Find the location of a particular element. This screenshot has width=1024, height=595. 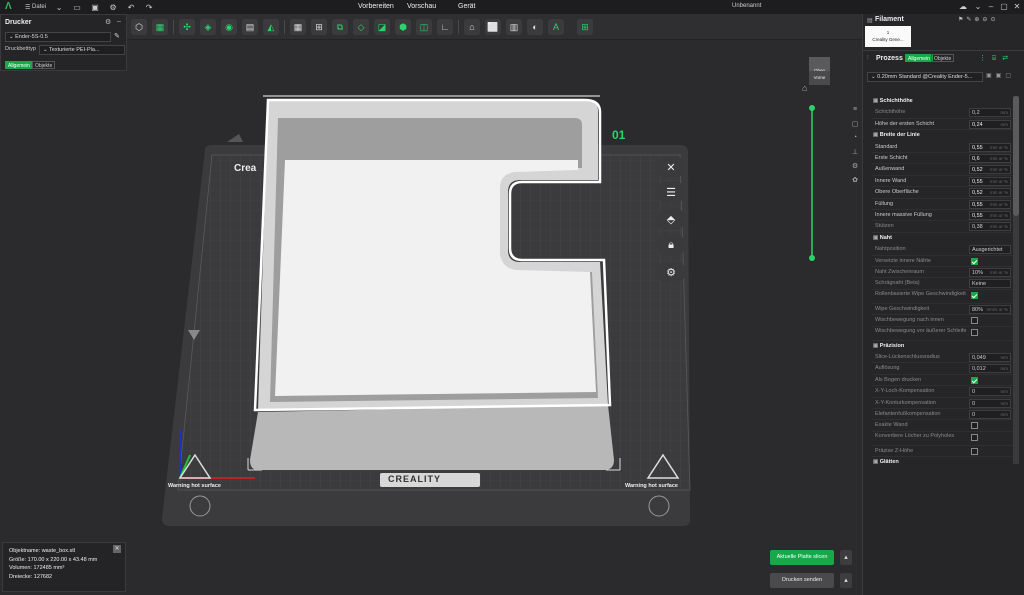

send-print-button: Drucken senden is located at coordinates (802, 580).